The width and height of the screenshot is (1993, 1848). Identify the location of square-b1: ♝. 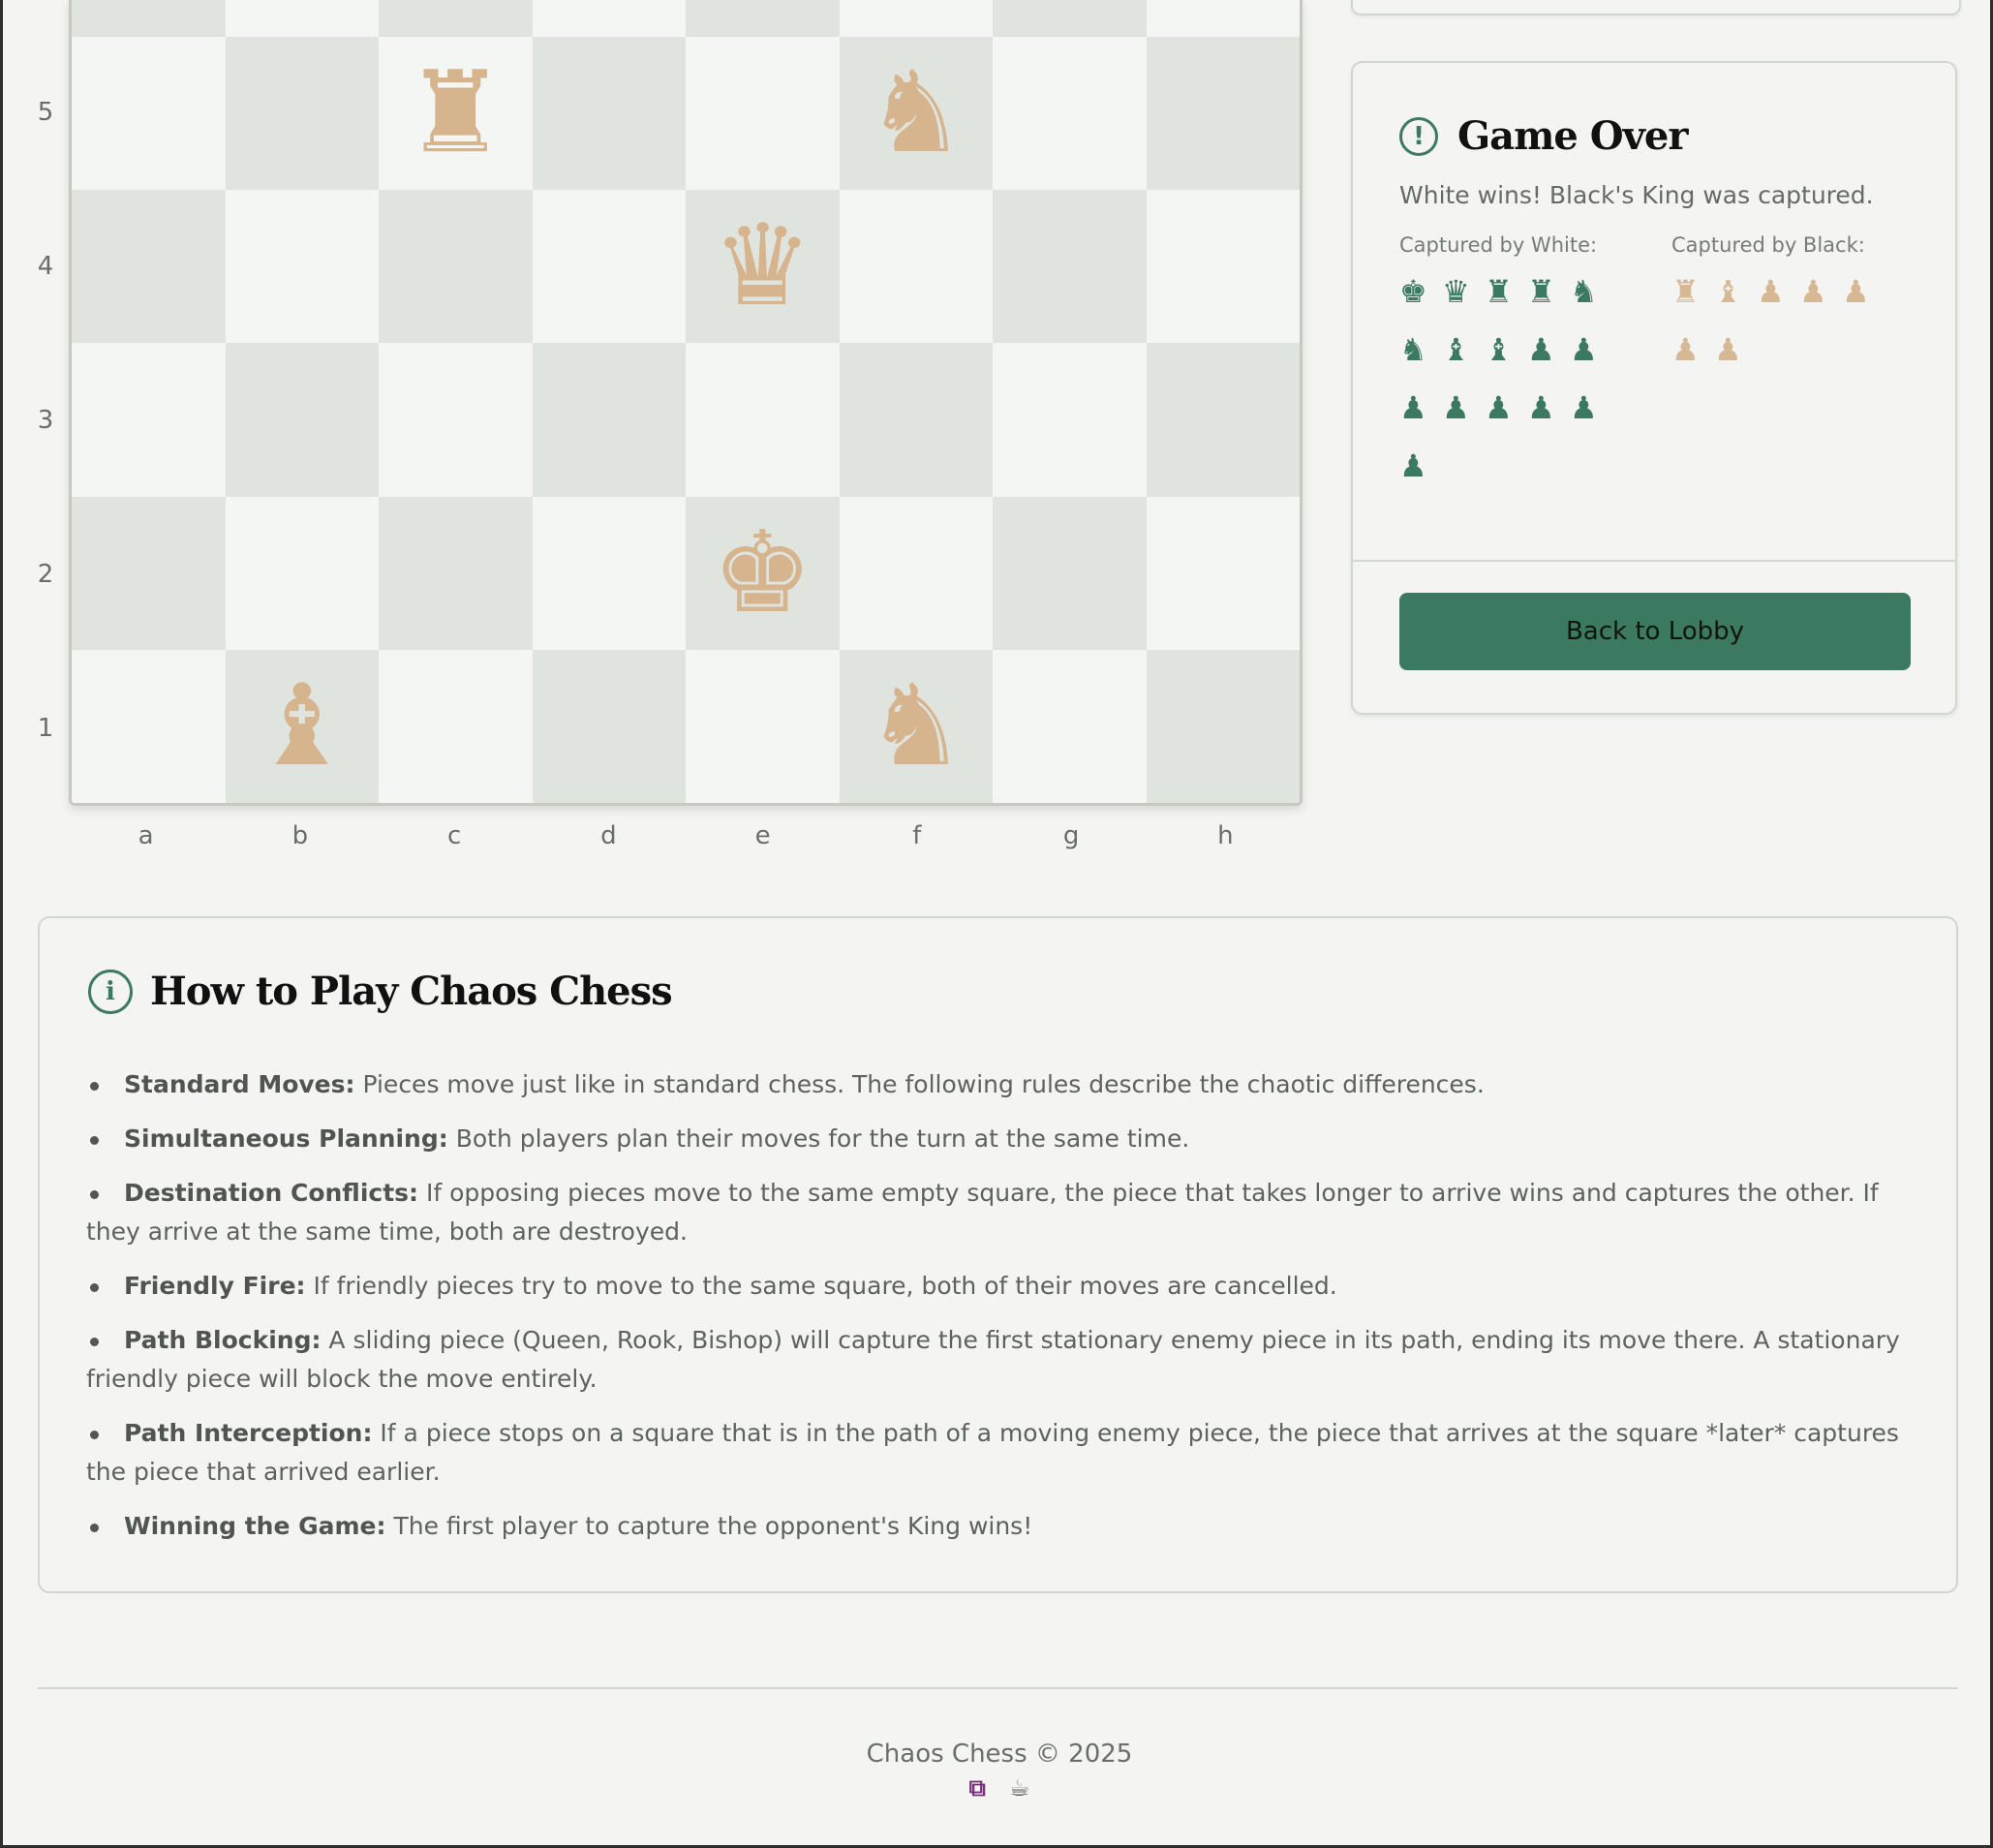
(302, 726).